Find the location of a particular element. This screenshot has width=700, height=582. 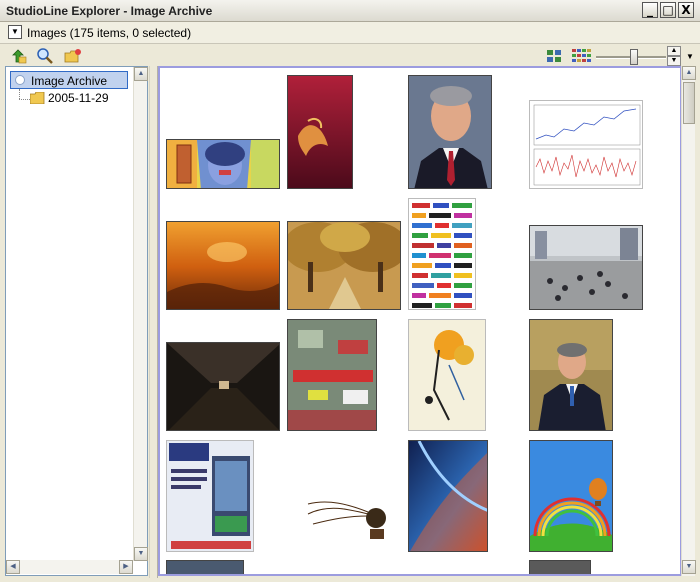

search-icon is located at coordinates (45, 56).